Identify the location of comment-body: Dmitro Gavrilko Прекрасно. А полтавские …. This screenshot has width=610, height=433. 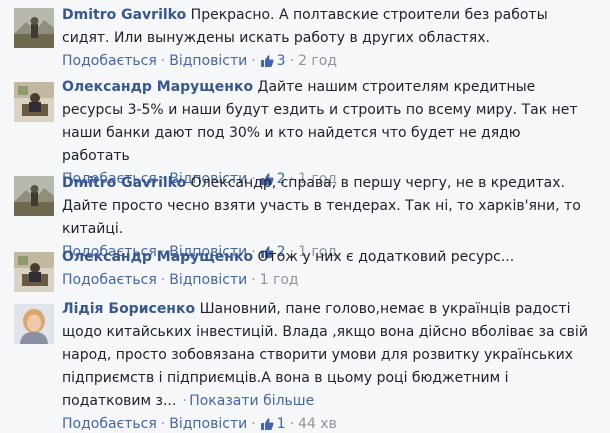
(326, 27).